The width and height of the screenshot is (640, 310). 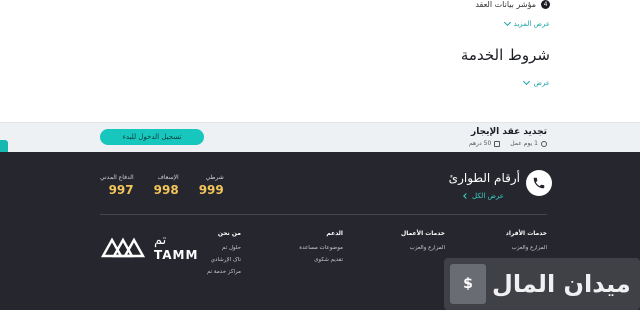 I want to click on footer-column-support: الدعم موضوعات مساعدة تقديم شكوى, so click(x=311, y=255).